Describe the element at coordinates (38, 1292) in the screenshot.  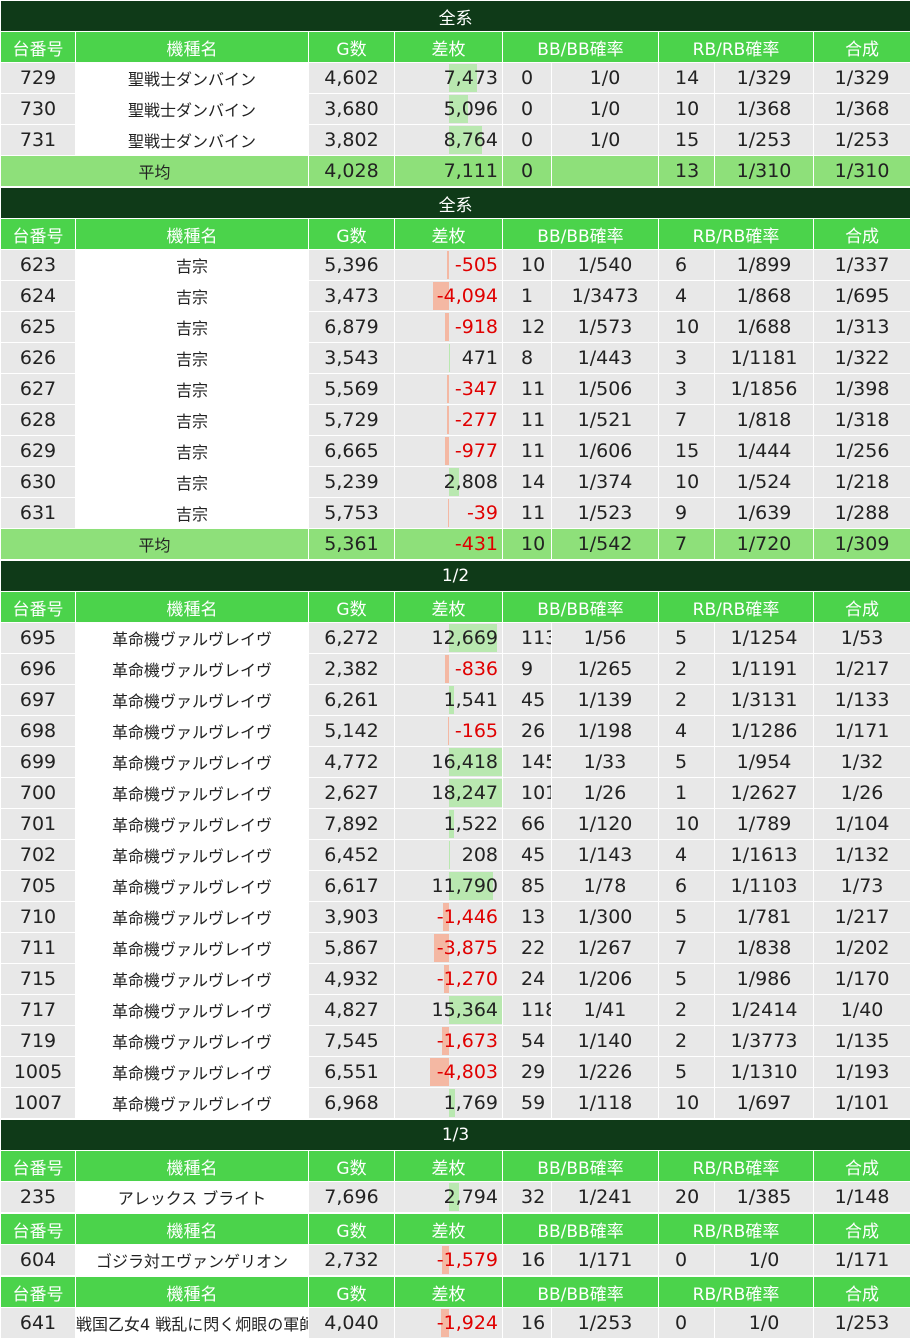
I see `header-machine-no: 台番号` at that location.